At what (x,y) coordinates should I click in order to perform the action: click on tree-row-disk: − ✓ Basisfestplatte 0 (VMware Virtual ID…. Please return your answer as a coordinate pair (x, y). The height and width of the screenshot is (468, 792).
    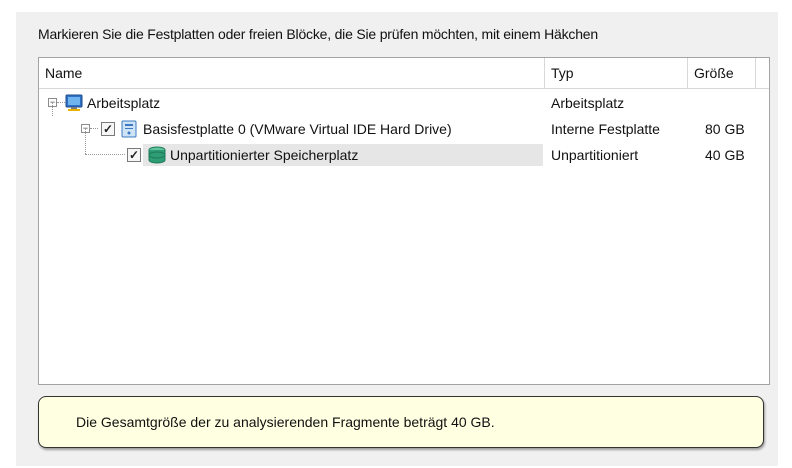
    Looking at the image, I should click on (404, 122).